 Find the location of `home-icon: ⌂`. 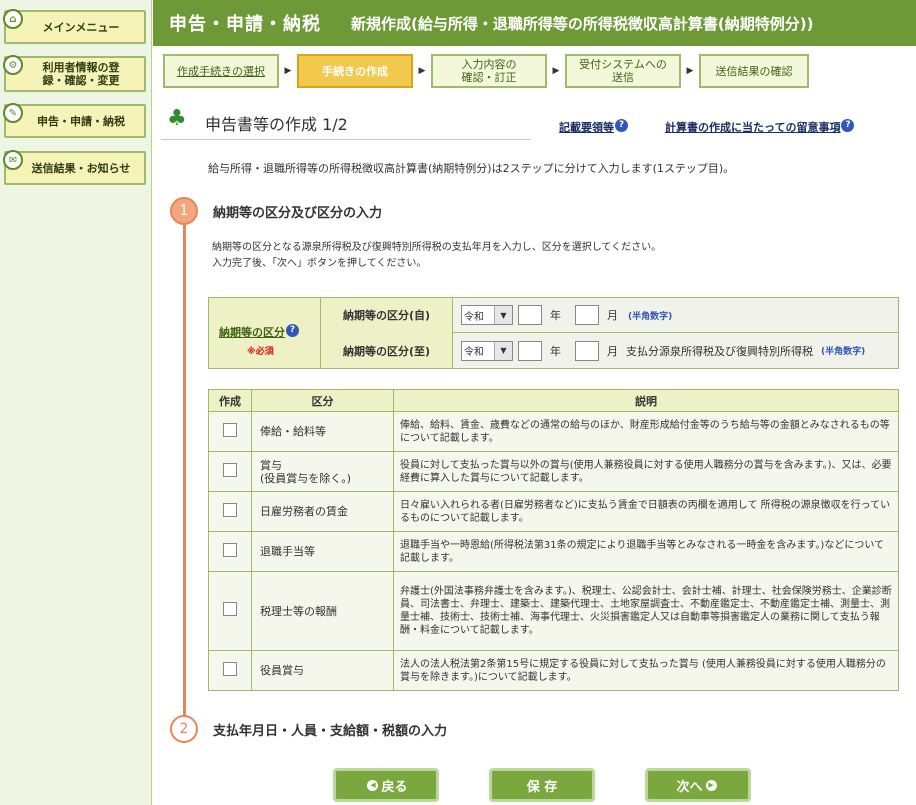

home-icon: ⌂ is located at coordinates (13, 19).